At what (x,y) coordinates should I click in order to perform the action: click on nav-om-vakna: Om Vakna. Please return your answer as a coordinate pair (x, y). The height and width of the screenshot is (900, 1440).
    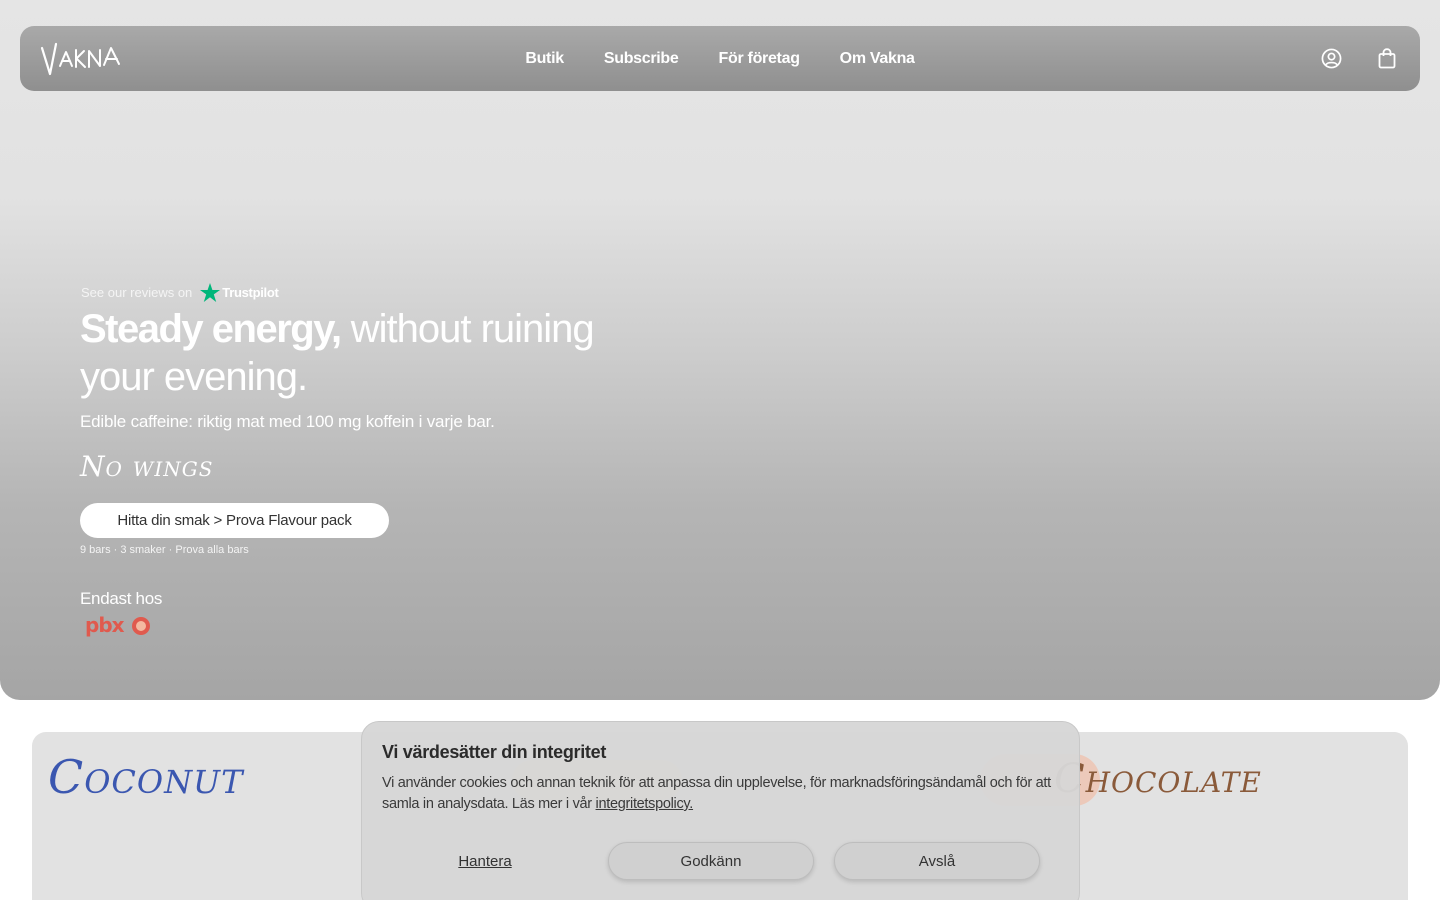
    Looking at the image, I should click on (877, 59).